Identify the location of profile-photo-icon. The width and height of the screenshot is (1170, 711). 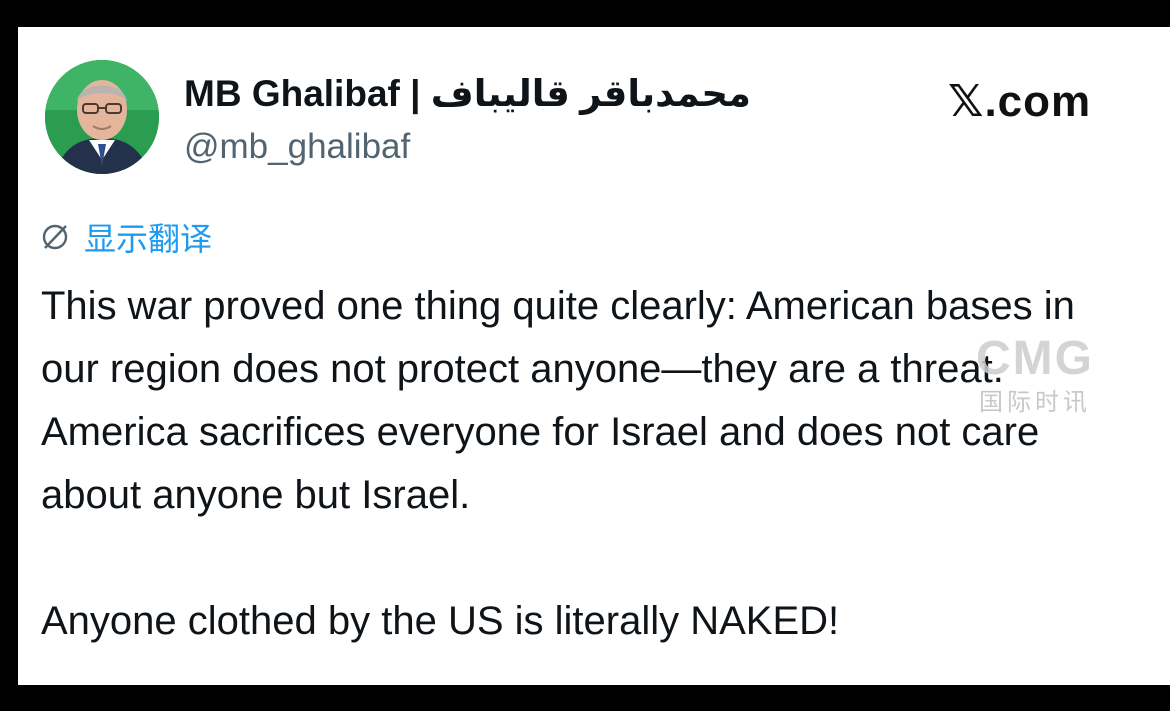
(102, 117).